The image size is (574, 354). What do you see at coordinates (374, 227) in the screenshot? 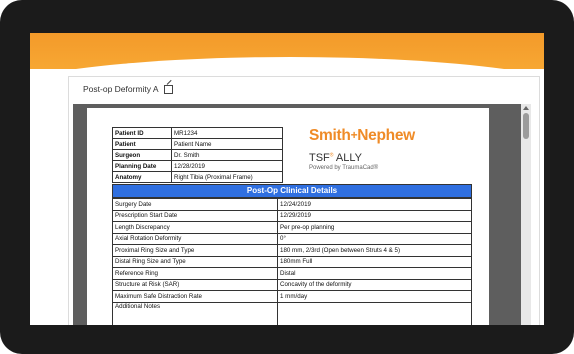
I see `length-discrepancy-value: Per pre-op planning` at bounding box center [374, 227].